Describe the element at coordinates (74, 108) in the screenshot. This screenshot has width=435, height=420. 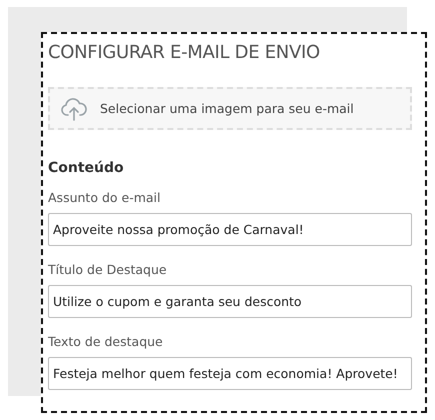
I see `cloud-upload-icon` at that location.